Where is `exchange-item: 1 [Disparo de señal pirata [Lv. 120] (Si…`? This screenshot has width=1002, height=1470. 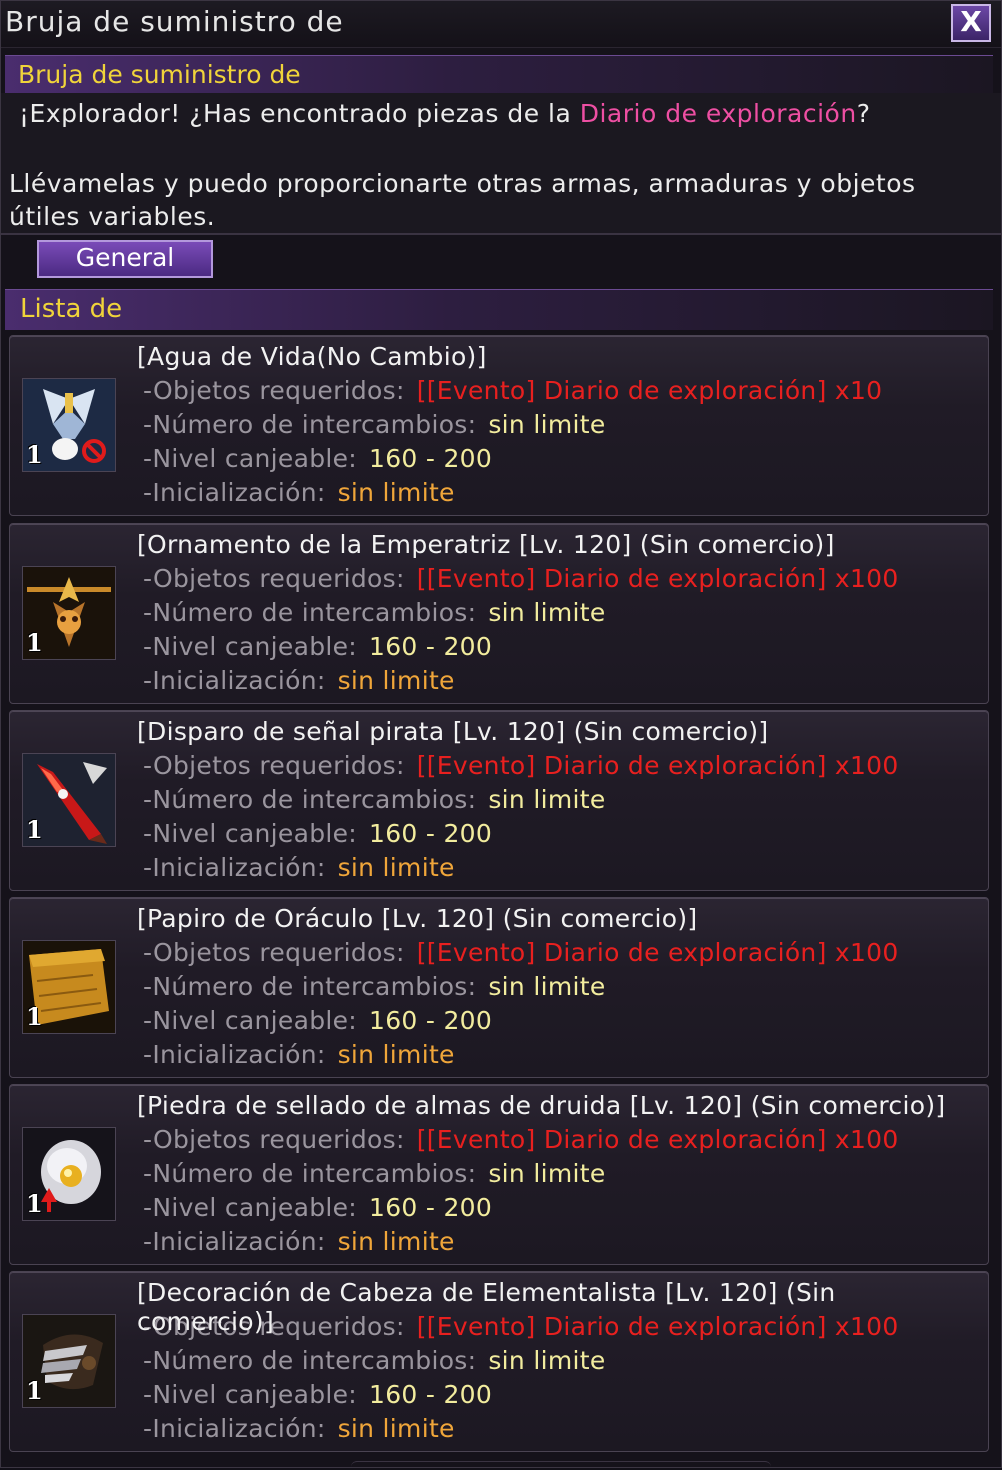
exchange-item: 1 [Disparo de señal pirata [Lv. 120] (Si… is located at coordinates (499, 800).